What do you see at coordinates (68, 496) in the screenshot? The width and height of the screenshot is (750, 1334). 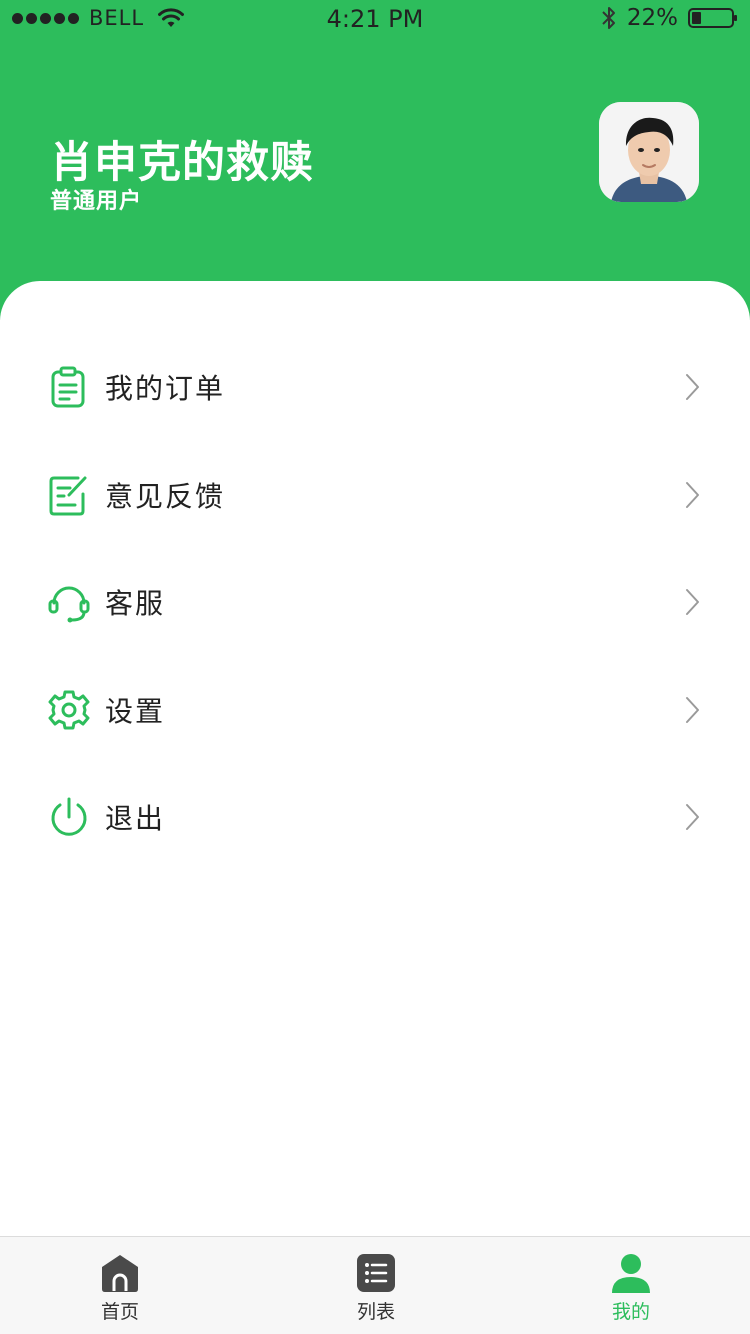 I see `feedback-edit-icon` at bounding box center [68, 496].